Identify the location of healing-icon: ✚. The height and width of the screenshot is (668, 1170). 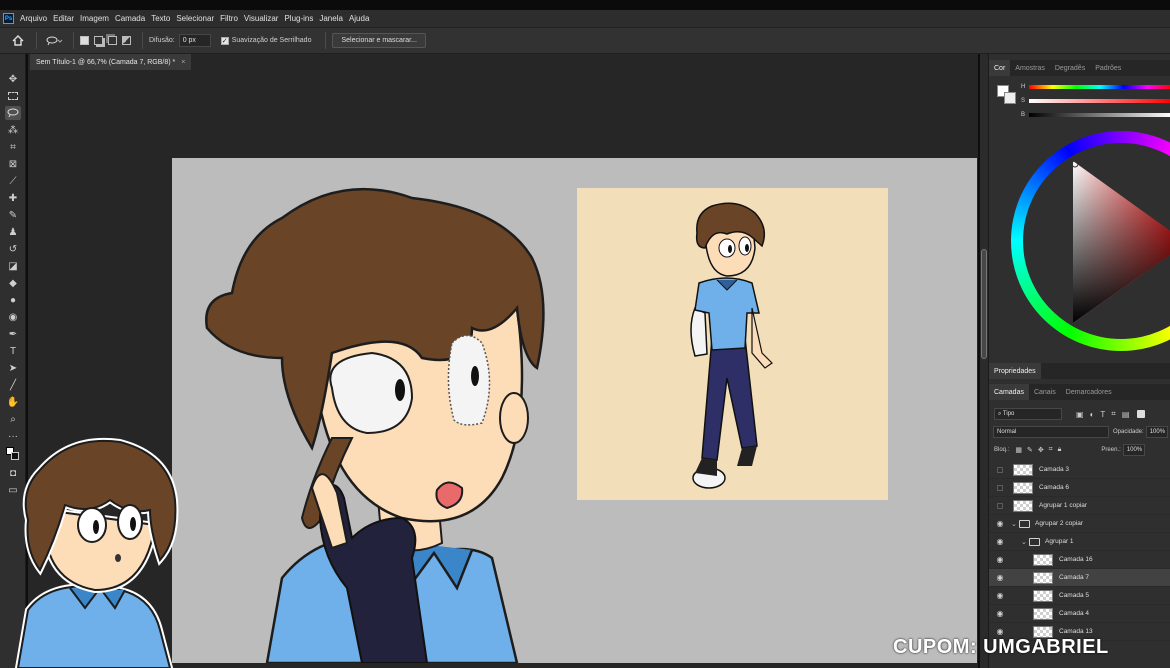
(13, 198).